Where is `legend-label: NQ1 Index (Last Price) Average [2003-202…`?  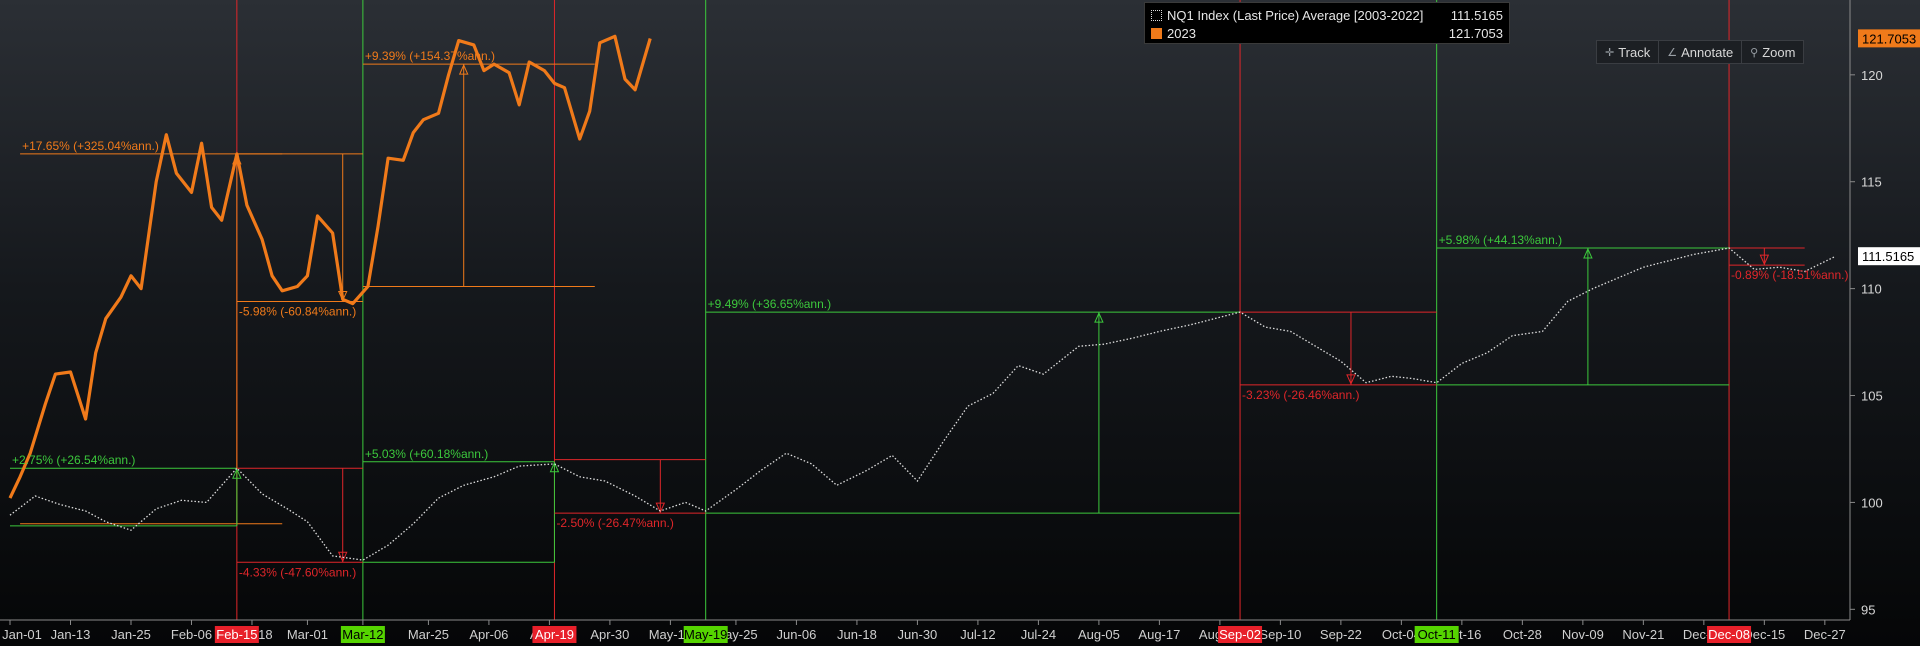 legend-label: NQ1 Index (Last Price) Average [2003-202… is located at coordinates (1295, 15).